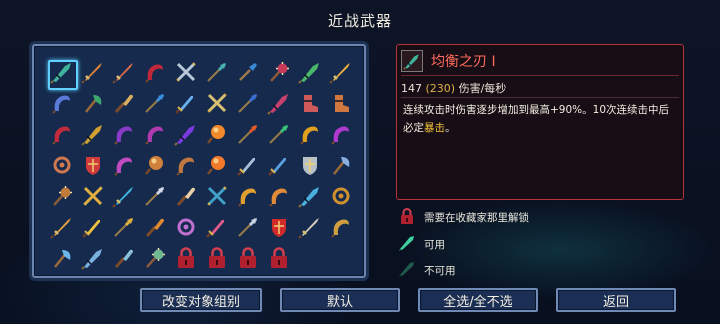 The image size is (720, 324). I want to click on wave-scythe-icon, so click(309, 198).